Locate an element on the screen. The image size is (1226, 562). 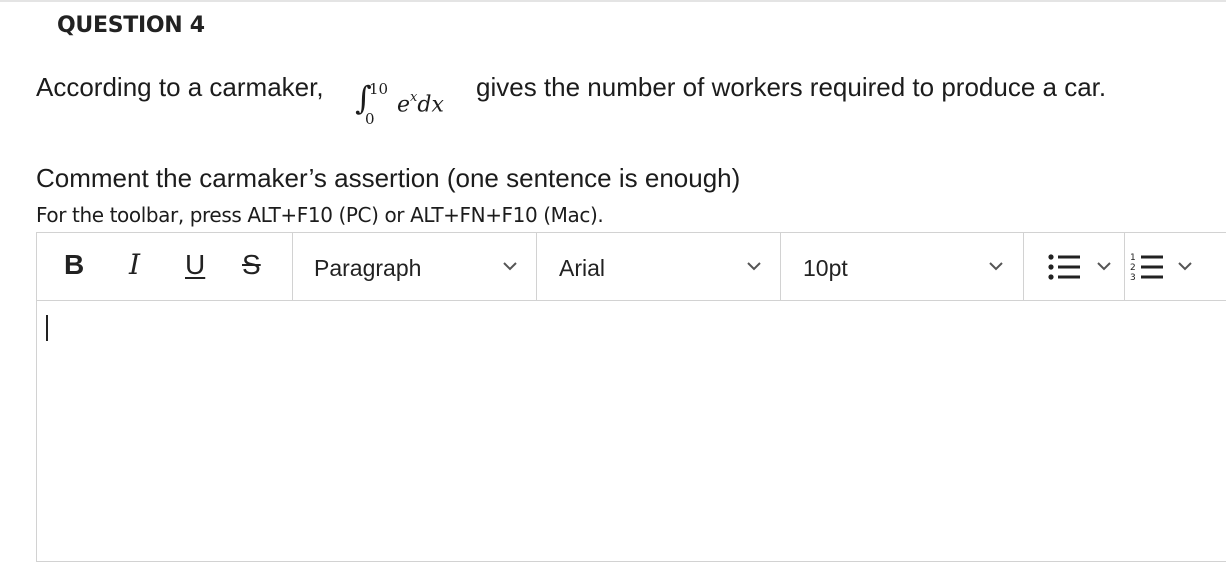
svg-text: 1 is located at coordinates (1133, 258).